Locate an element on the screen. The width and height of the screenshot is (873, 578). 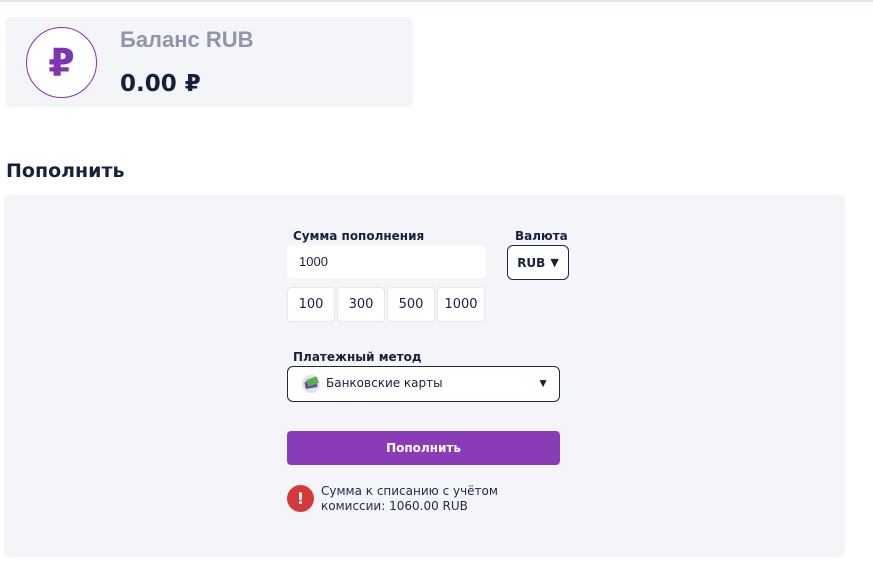
currency-select: RUB ▼ is located at coordinates (538, 262).